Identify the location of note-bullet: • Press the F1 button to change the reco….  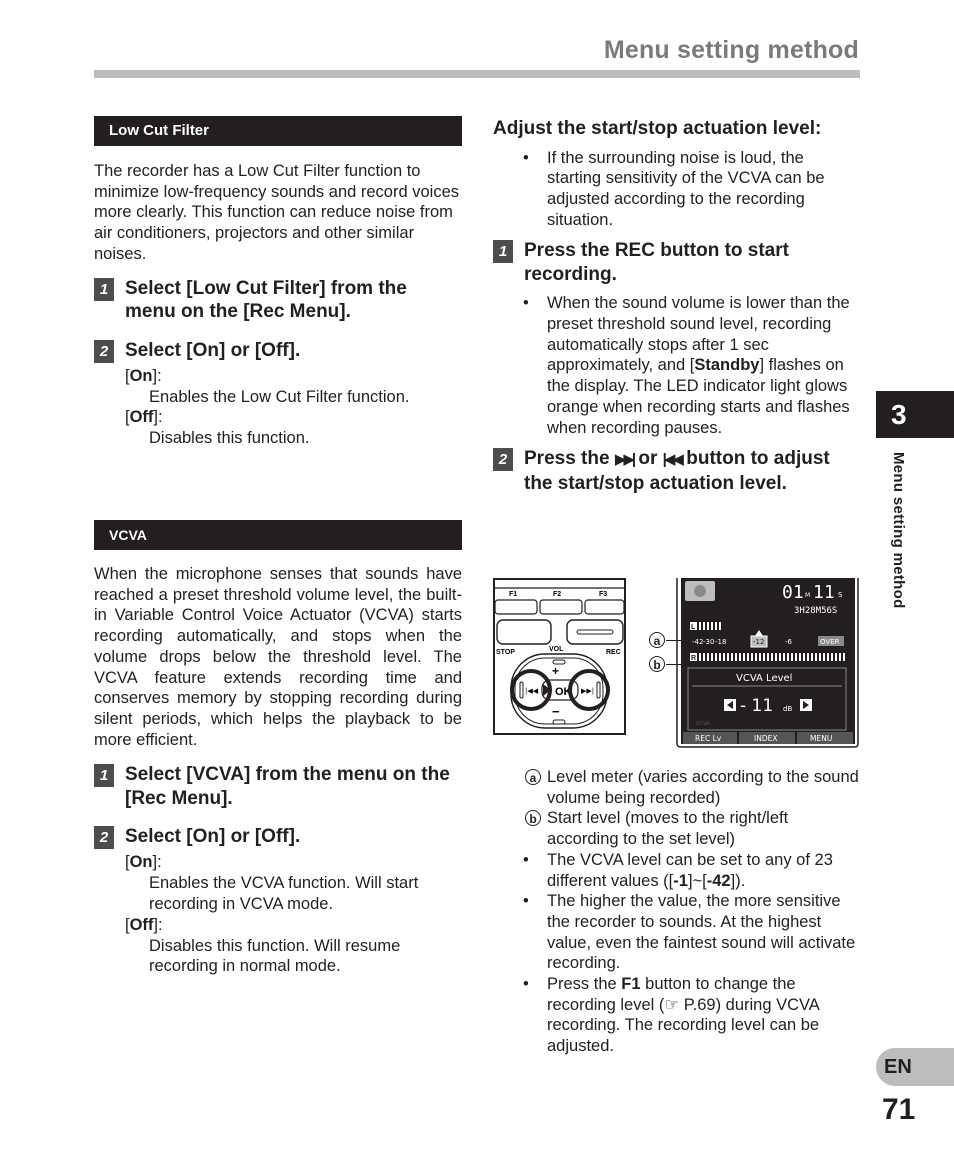
(677, 1015).